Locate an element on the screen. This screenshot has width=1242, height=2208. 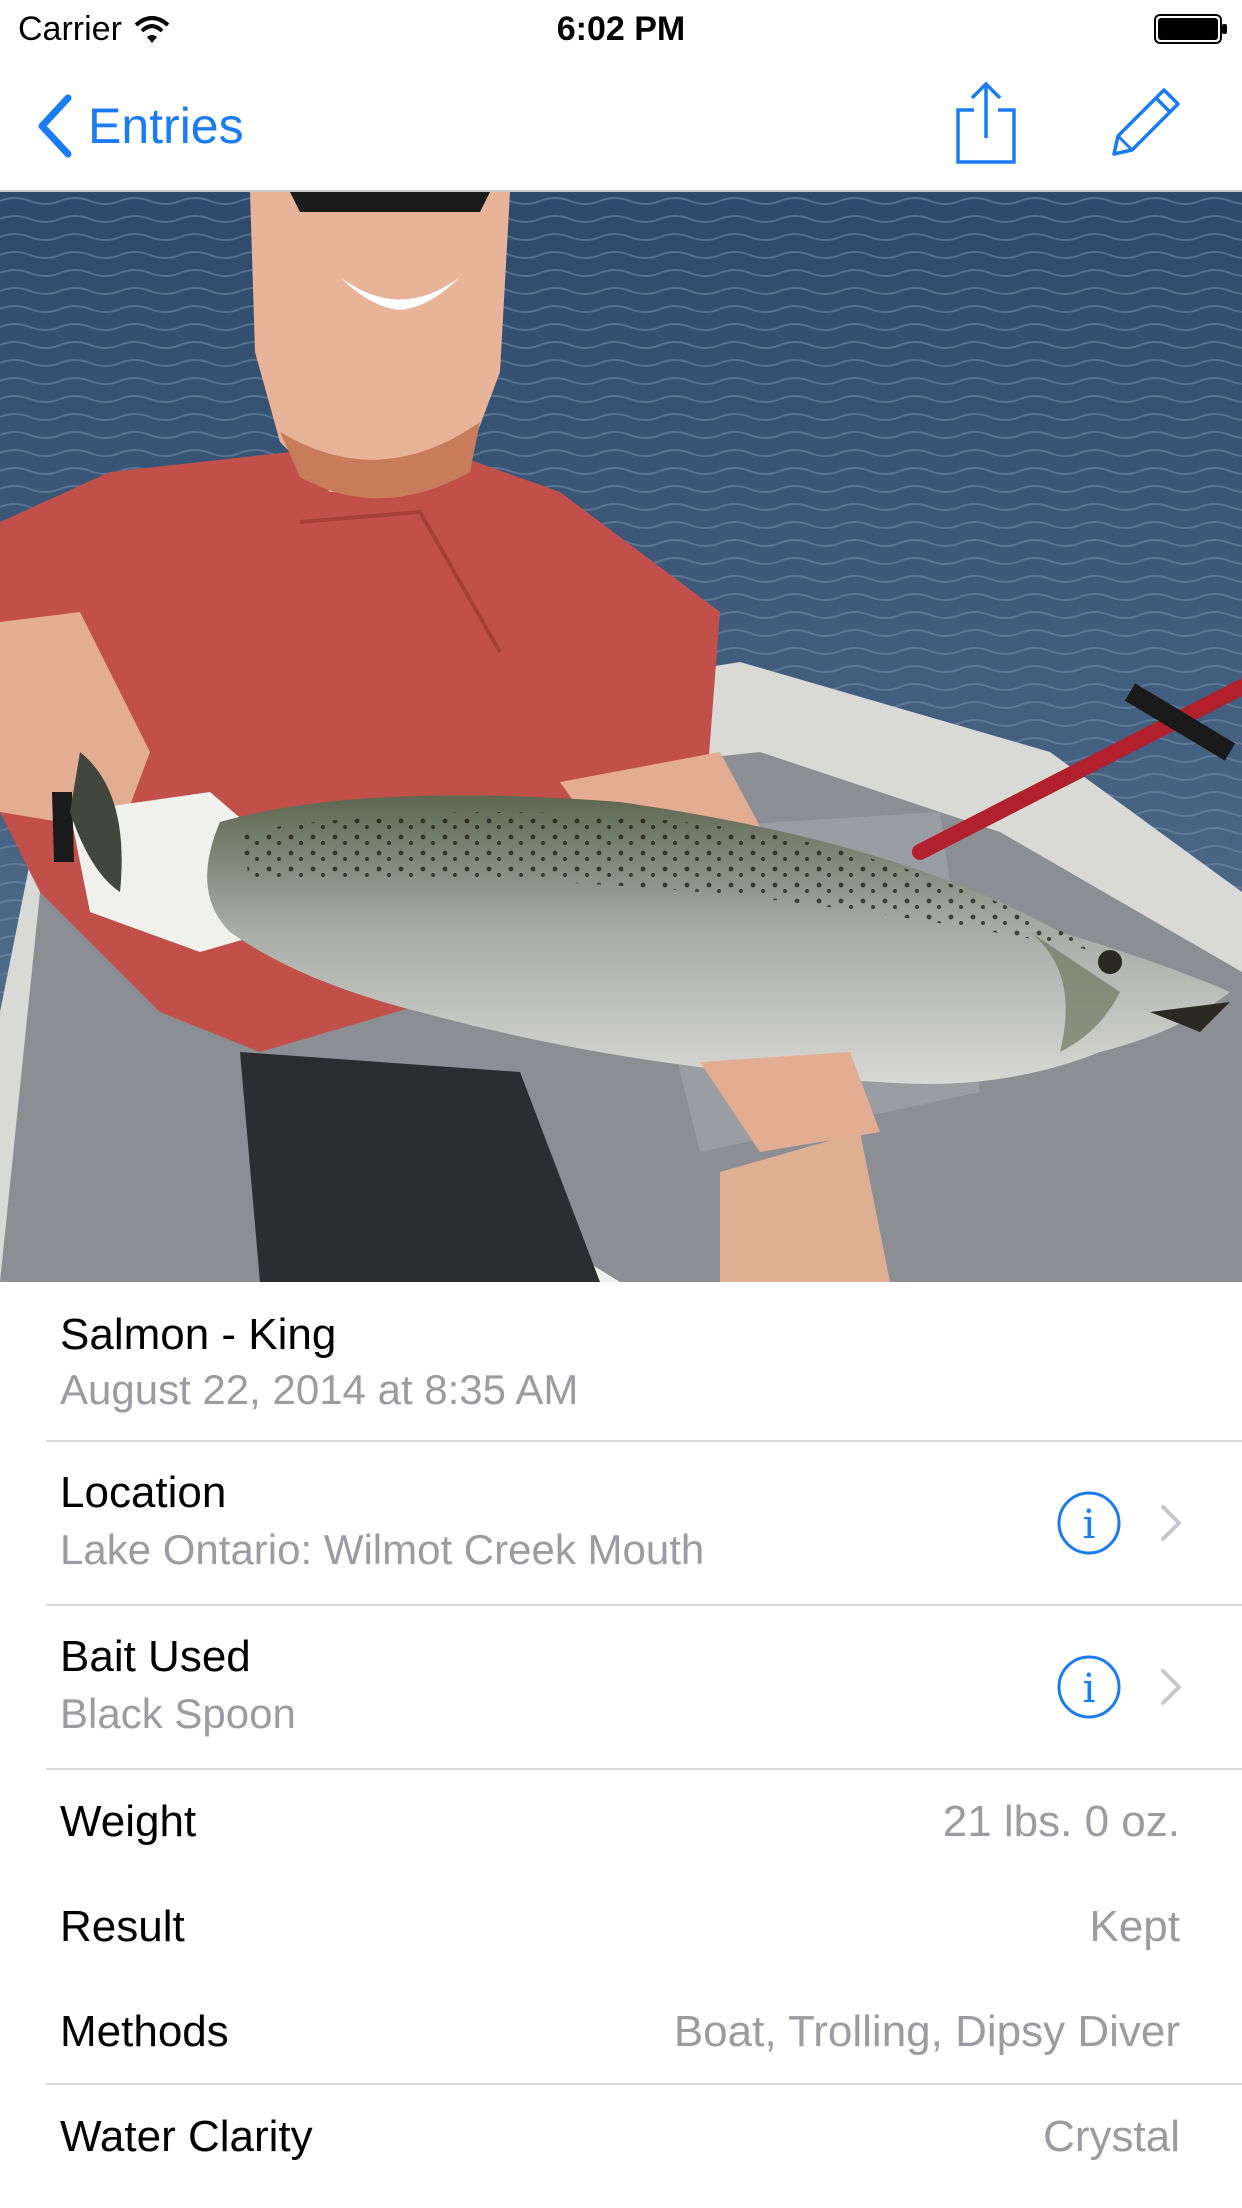
weight-row: Weight 21 lbs. 0 oz. is located at coordinates (644, 1822).